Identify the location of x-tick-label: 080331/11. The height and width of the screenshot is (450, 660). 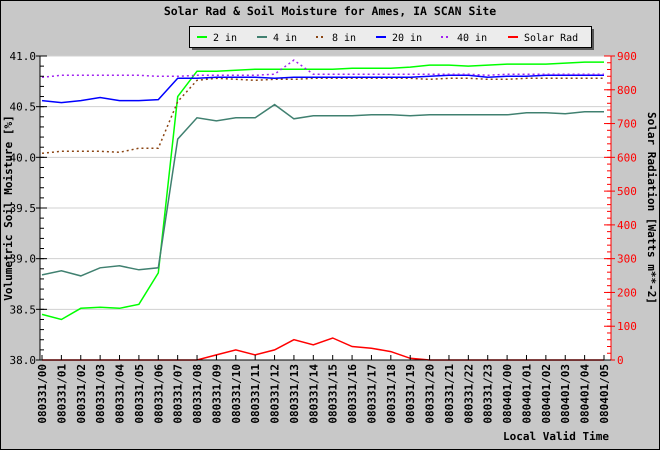
(255, 394).